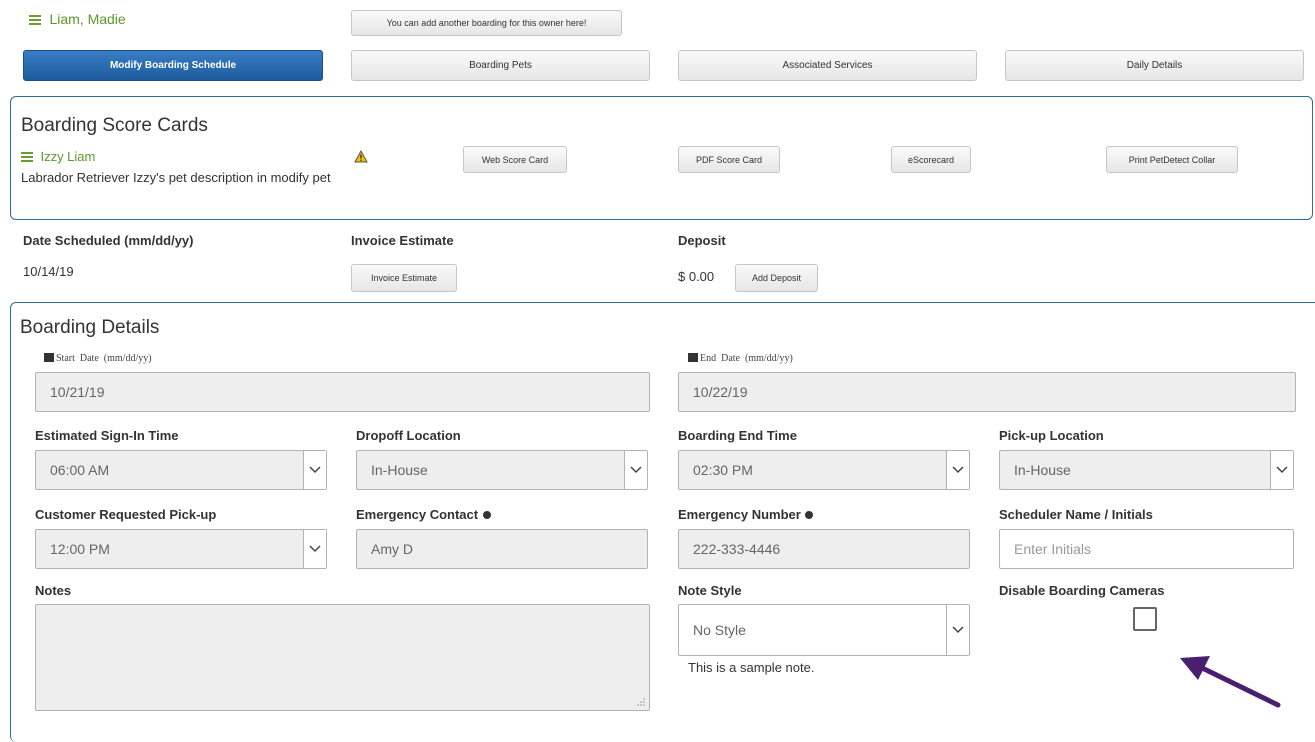 This screenshot has width=1315, height=742. What do you see at coordinates (751, 667) in the screenshot?
I see `sample-note: This is a sample note.` at bounding box center [751, 667].